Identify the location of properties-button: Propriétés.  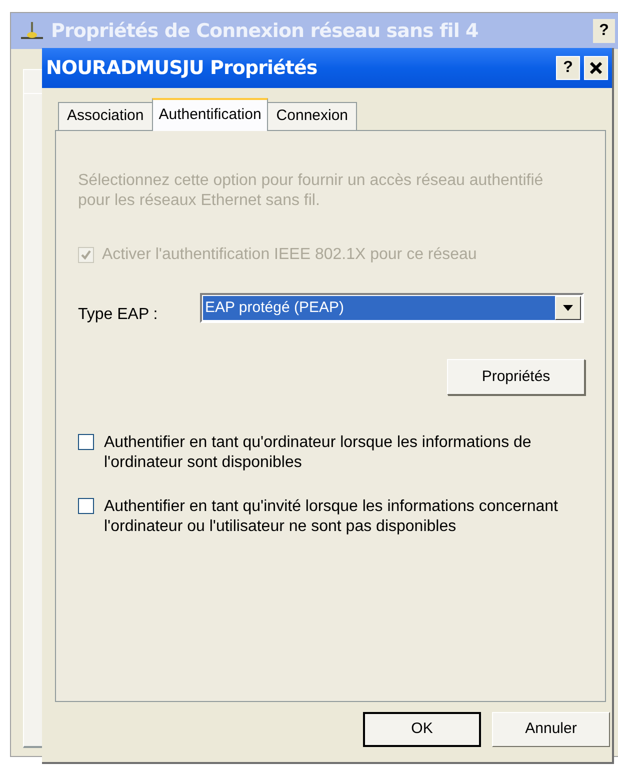
(516, 377).